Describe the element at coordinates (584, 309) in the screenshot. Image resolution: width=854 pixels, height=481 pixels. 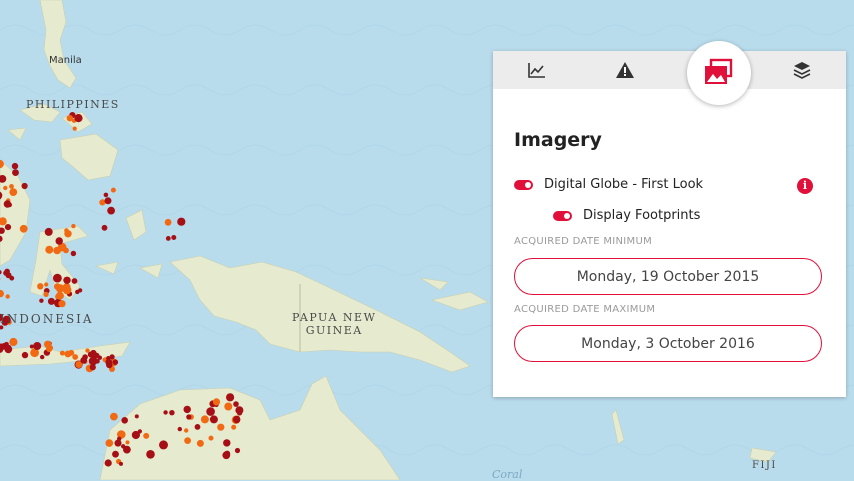
I see `date-max-label: ACQUIRED DATE MAXIMUM` at that location.